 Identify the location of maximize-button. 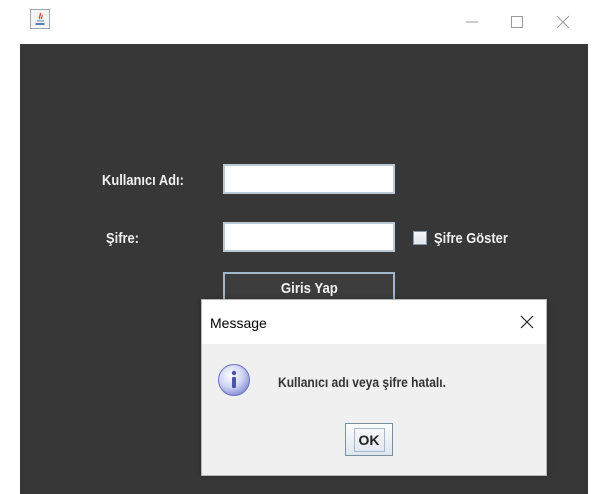
(517, 22).